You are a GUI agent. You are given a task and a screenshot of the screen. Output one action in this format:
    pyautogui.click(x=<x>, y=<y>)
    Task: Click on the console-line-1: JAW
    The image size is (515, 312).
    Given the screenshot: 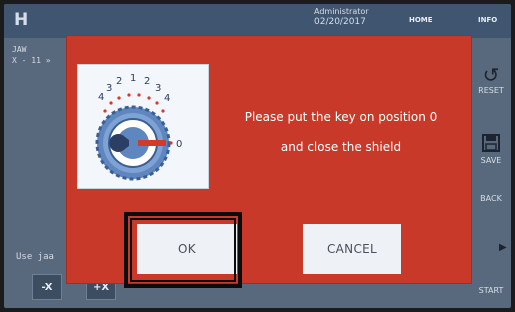 What is the action you would take?
    pyautogui.click(x=19, y=49)
    